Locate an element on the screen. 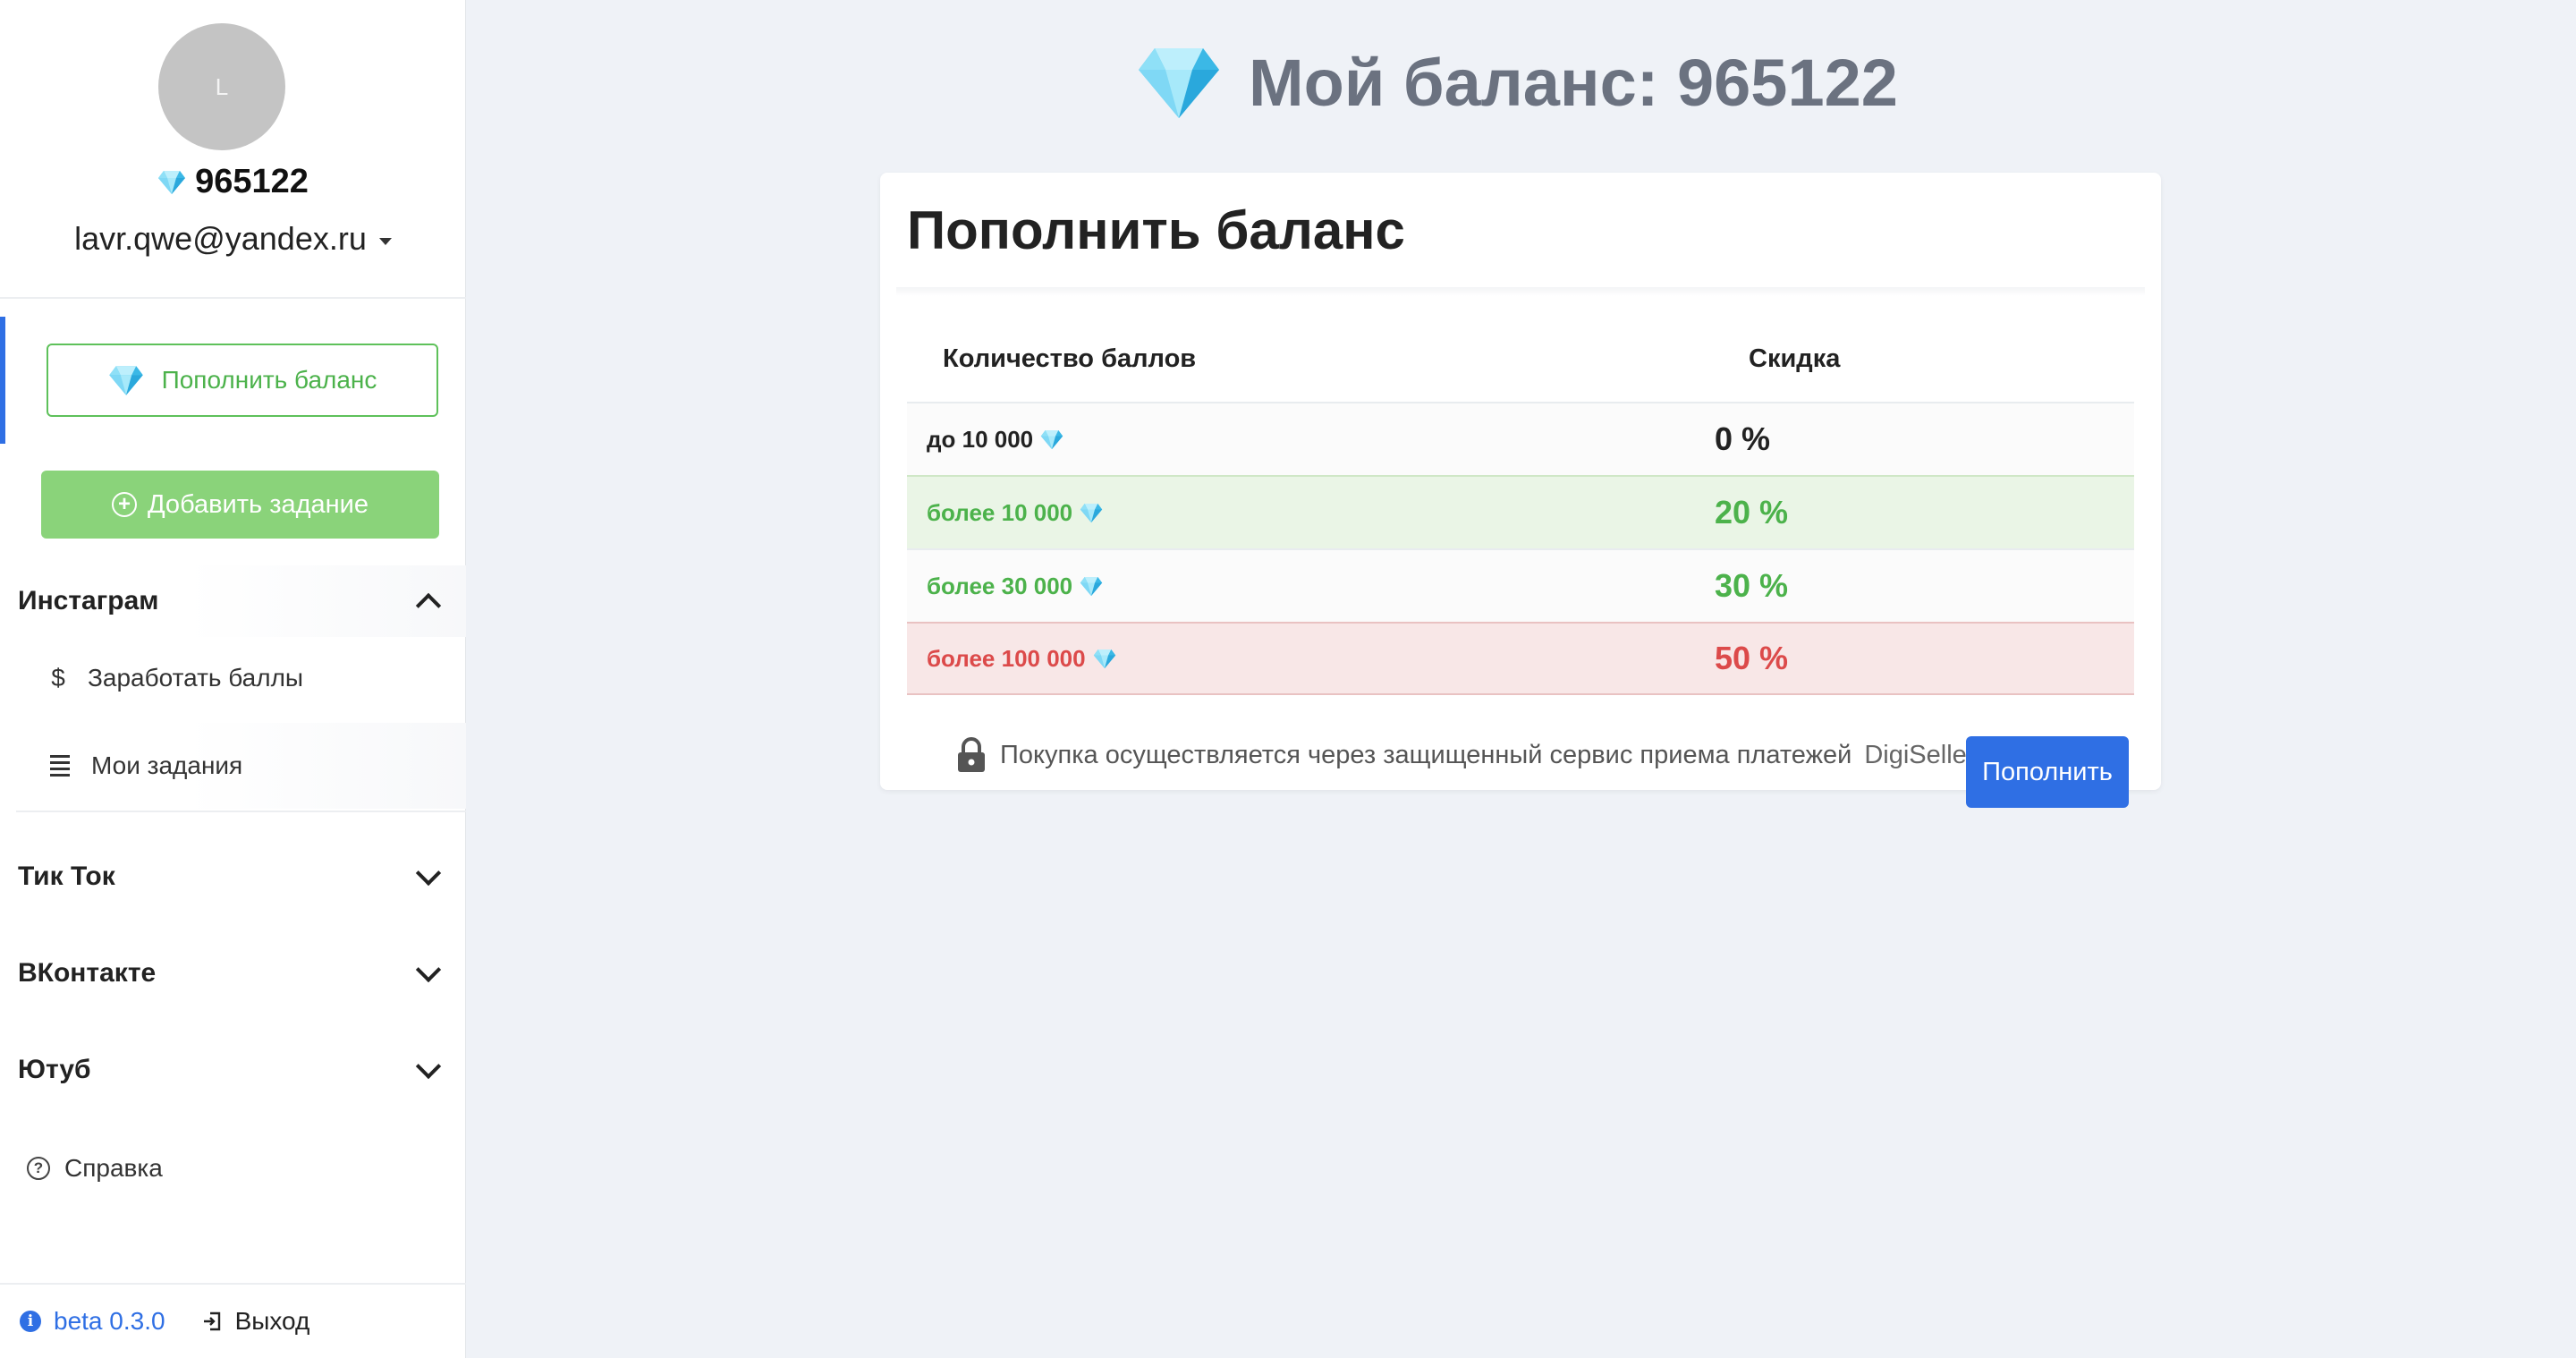 This screenshot has height=1358, width=2576. question-circle-icon: ? is located at coordinates (38, 1168).